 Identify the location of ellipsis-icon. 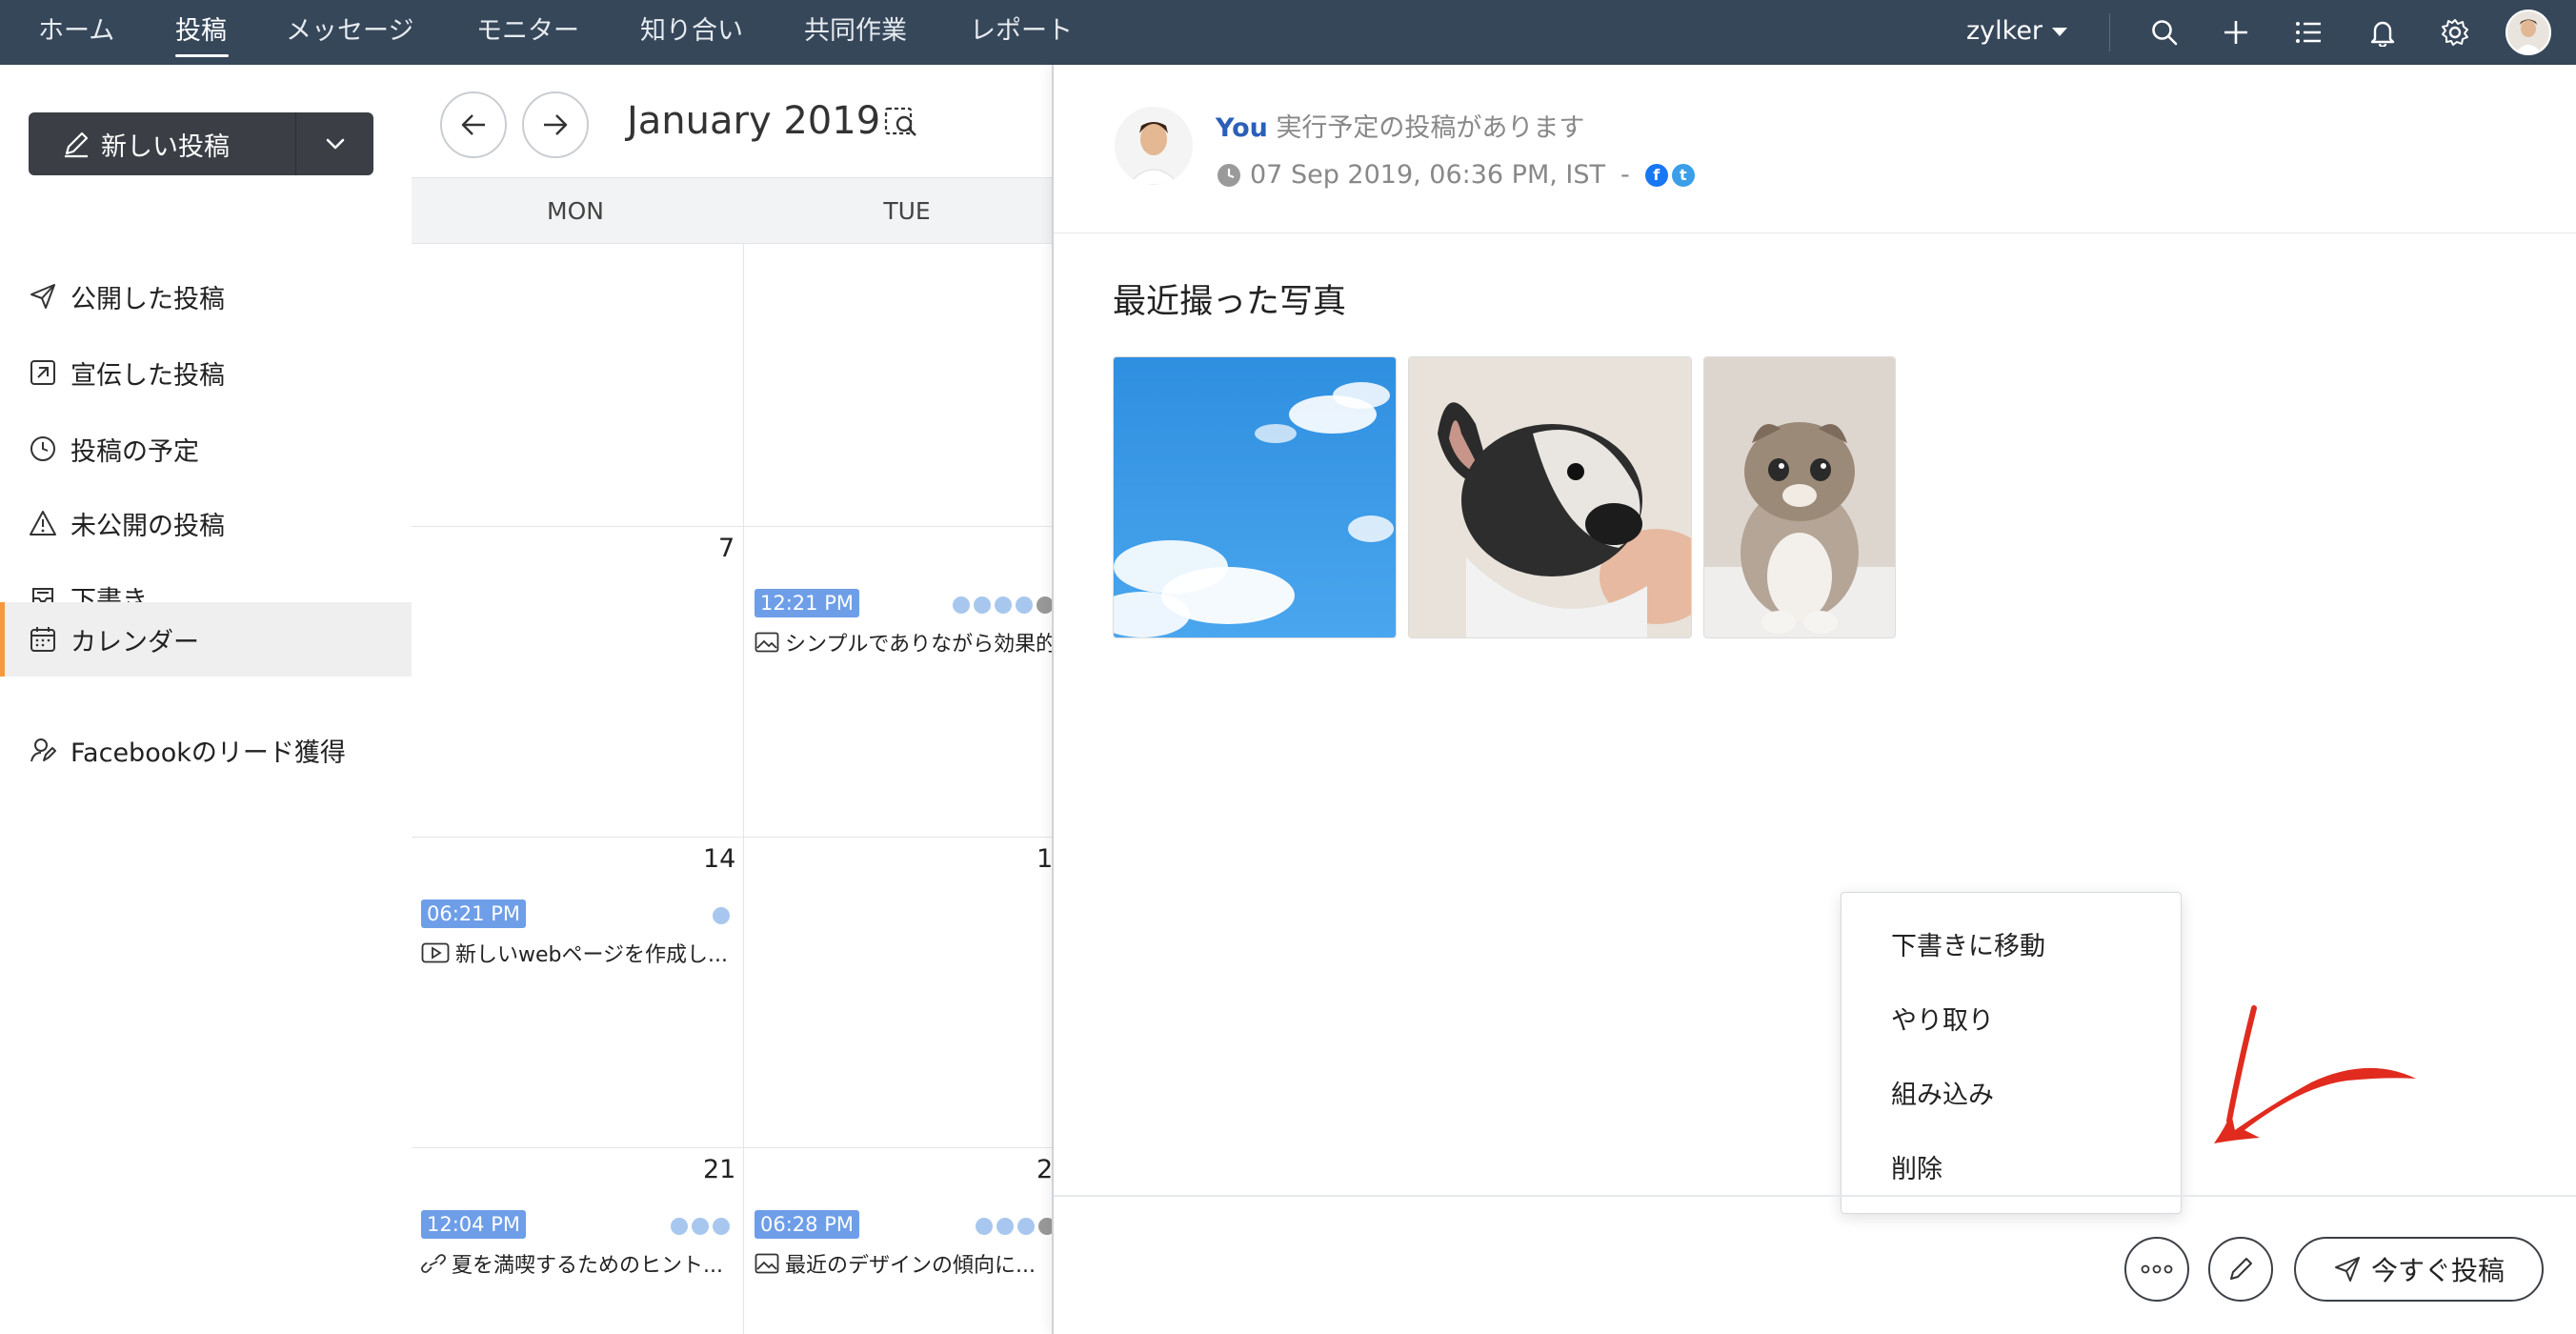
(2157, 1269).